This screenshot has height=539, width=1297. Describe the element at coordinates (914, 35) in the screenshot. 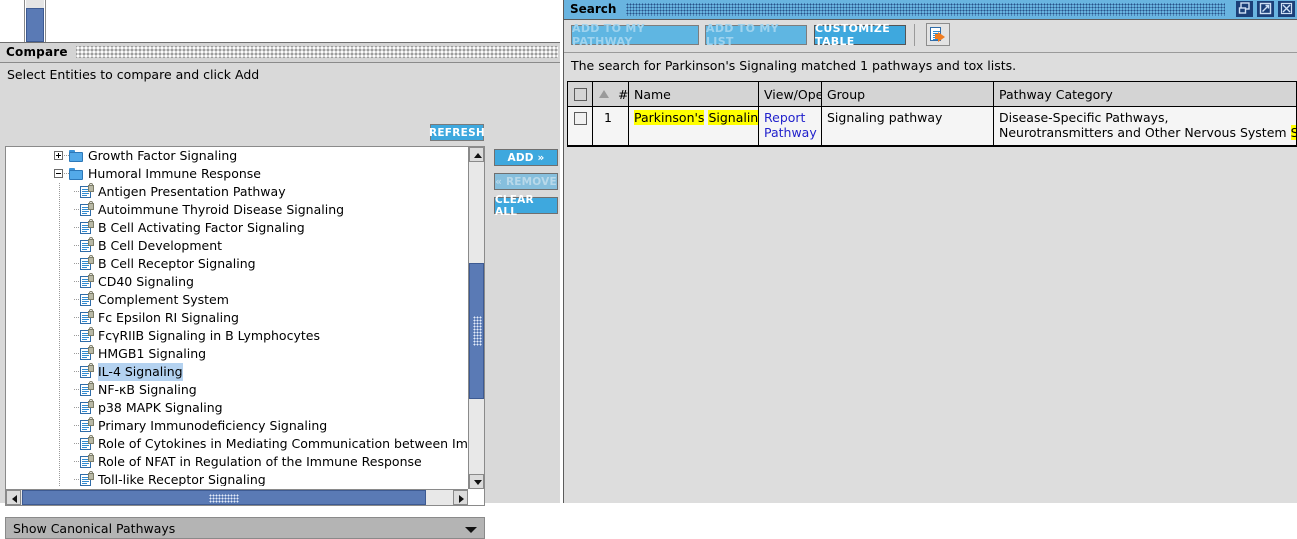

I see `toolbar-divider` at that location.